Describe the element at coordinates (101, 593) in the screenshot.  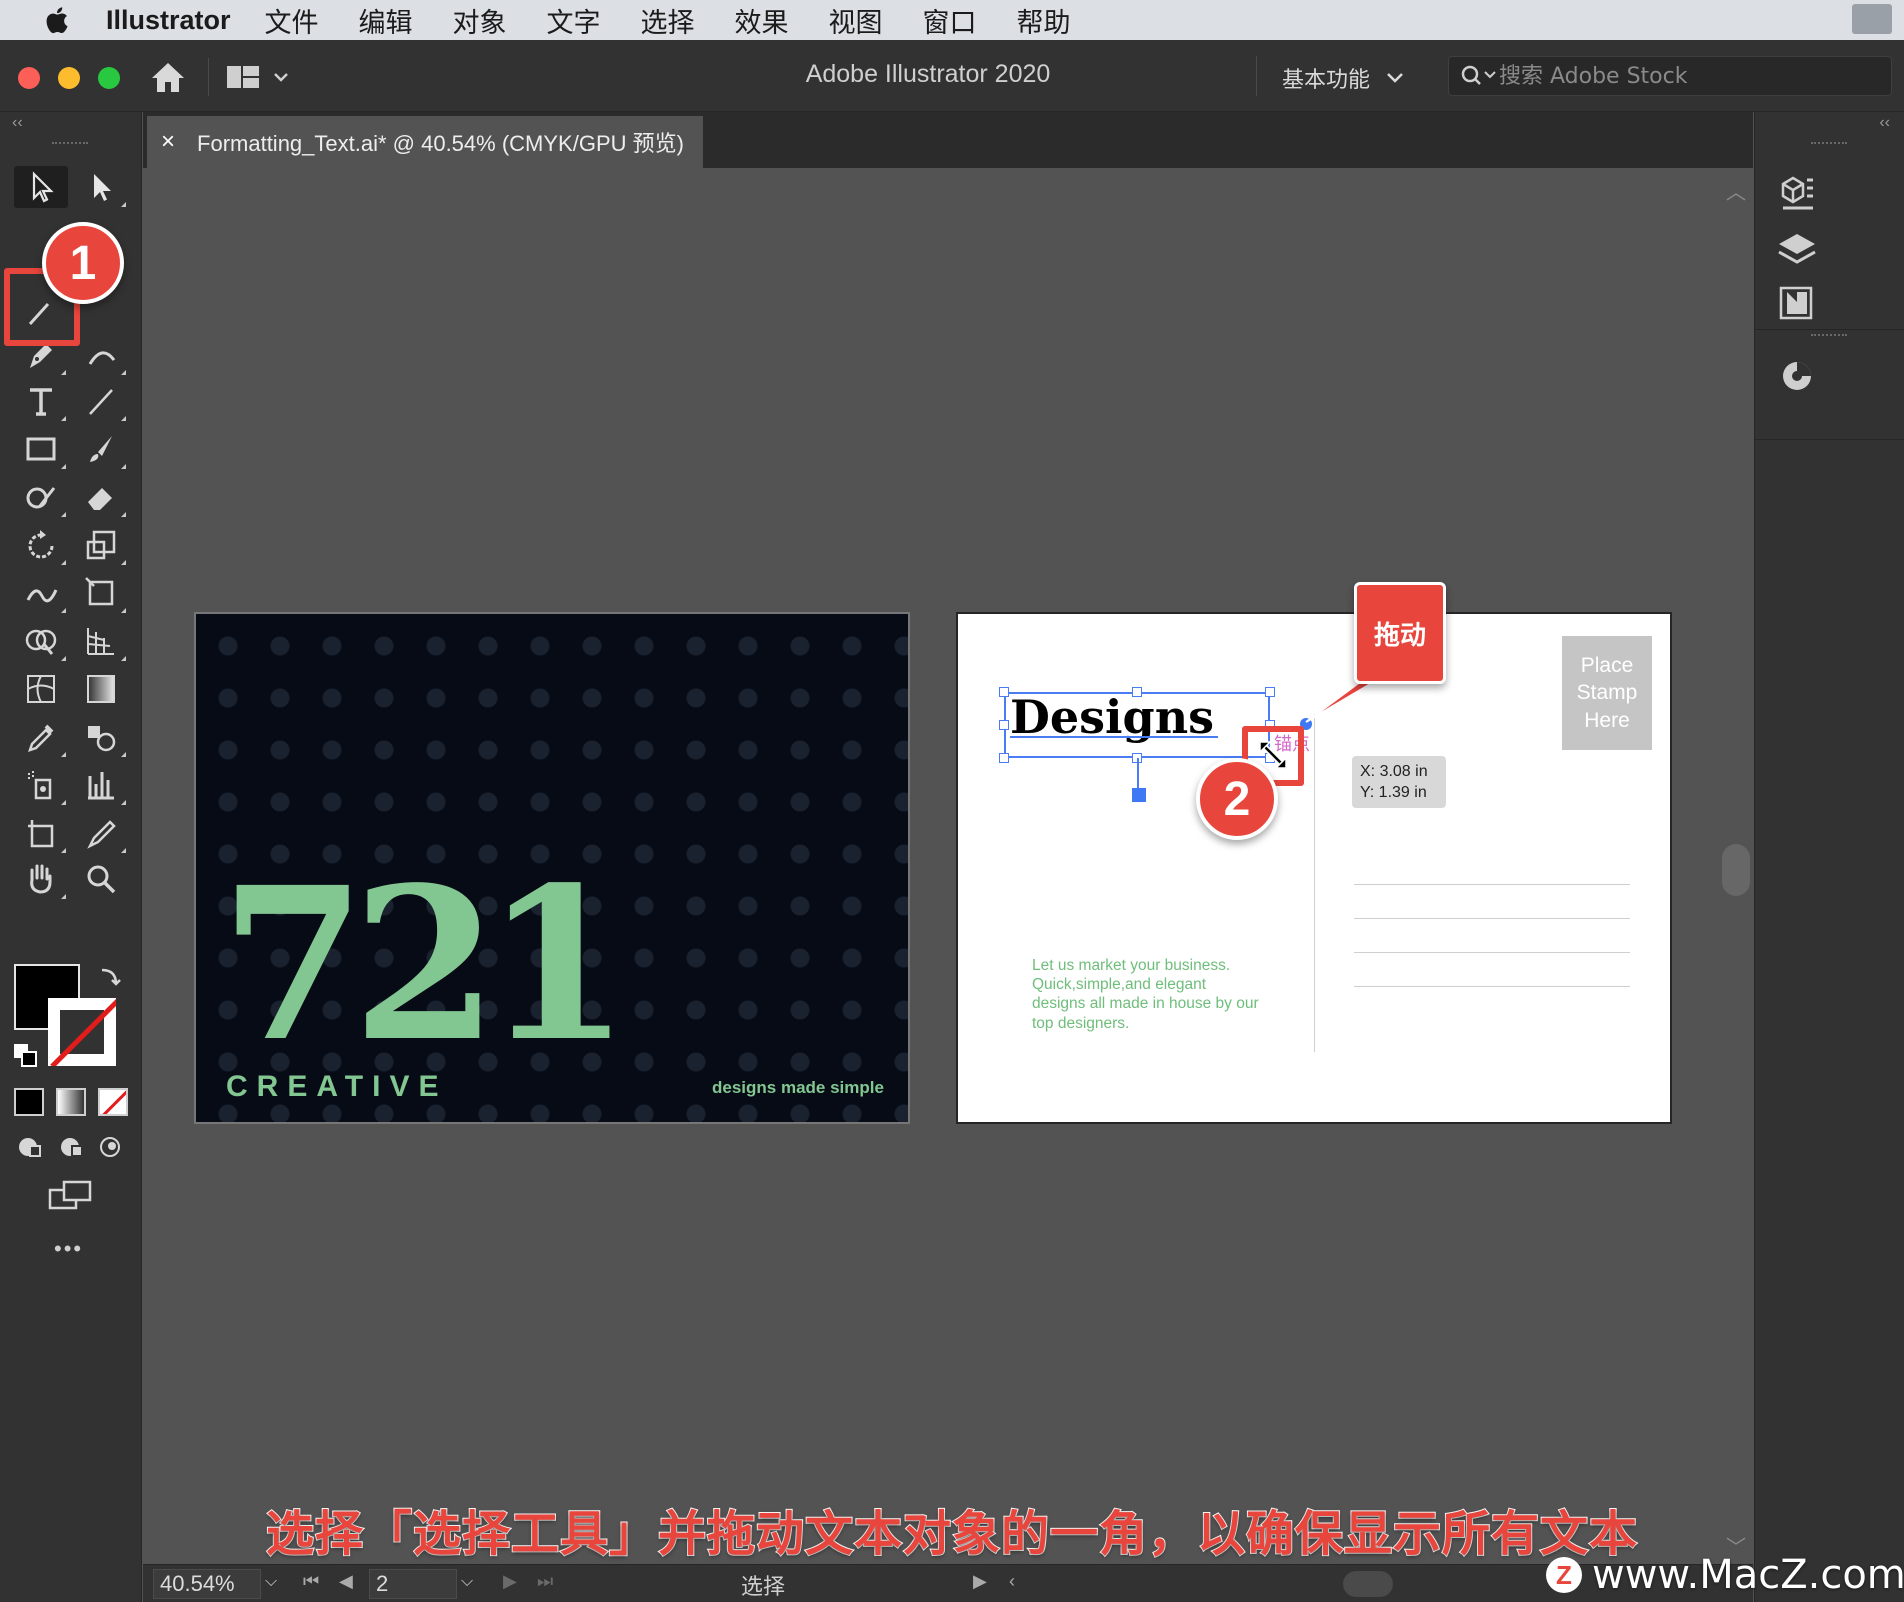
I see `free-transform-tool` at that location.